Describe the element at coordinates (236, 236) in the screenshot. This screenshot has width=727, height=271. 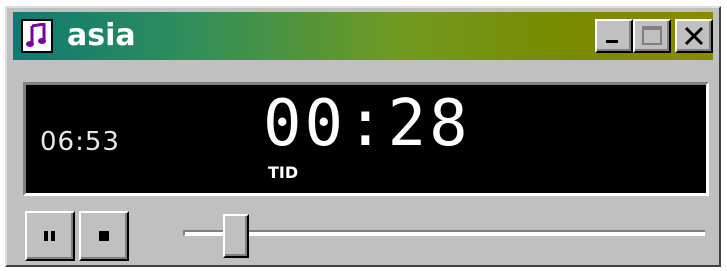
I see `seek-thumb` at that location.